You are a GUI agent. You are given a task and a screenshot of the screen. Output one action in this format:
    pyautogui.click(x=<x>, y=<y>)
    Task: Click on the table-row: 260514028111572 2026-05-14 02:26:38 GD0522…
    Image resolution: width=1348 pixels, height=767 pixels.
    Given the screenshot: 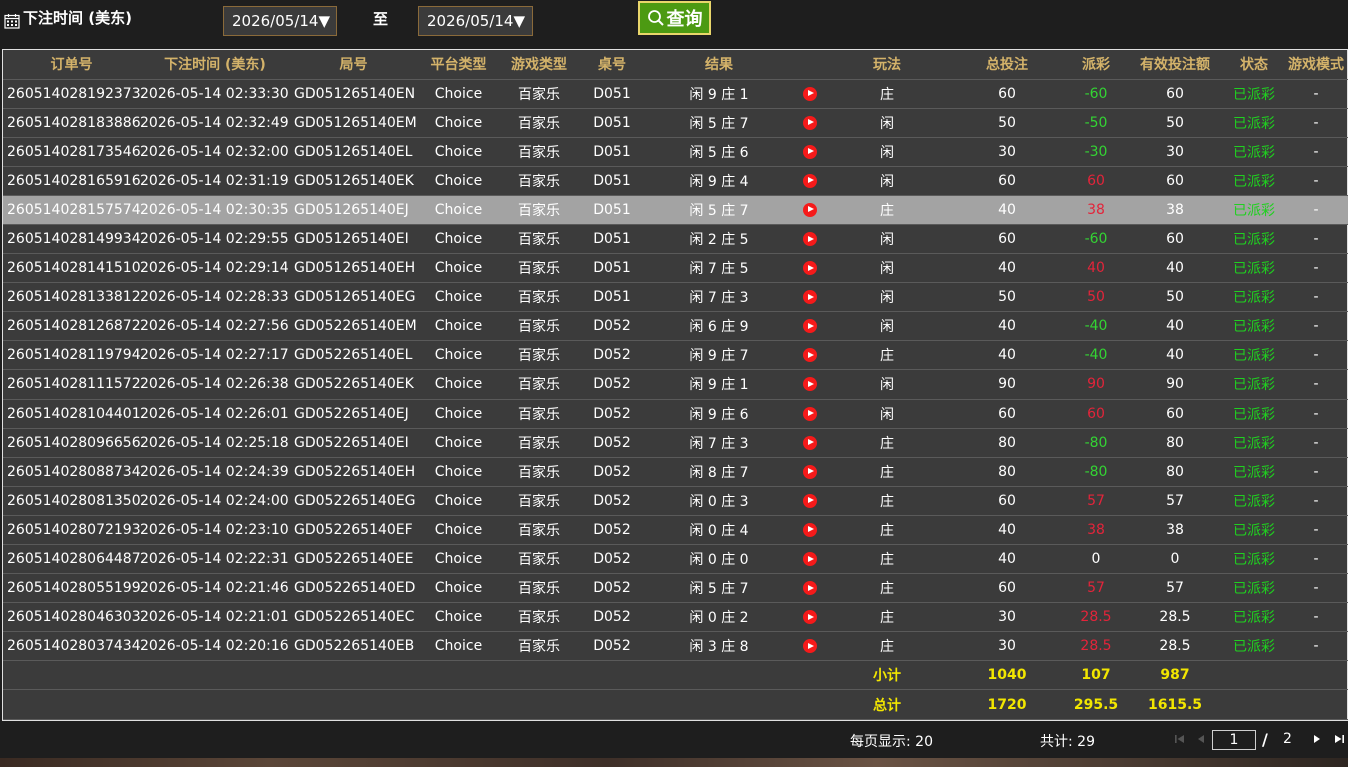 What is the action you would take?
    pyautogui.click(x=675, y=384)
    